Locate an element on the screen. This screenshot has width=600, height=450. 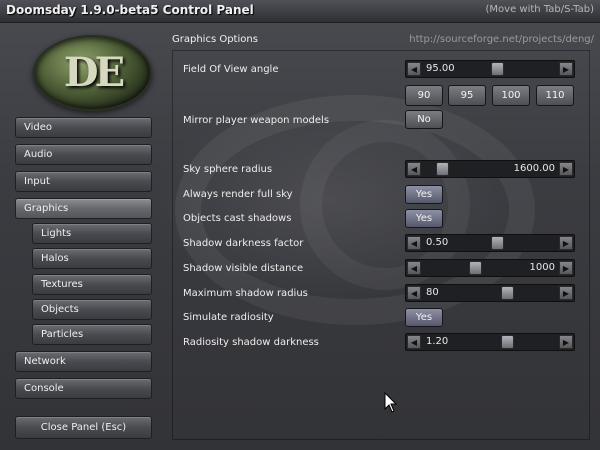
sidebar-item-label: Lights is located at coordinates (56, 233).